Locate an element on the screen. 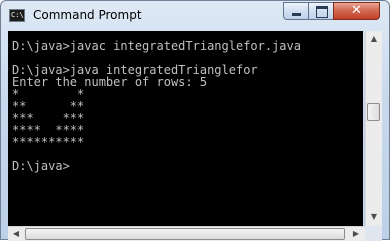 The image size is (392, 242). maximize-button is located at coordinates (321, 11).